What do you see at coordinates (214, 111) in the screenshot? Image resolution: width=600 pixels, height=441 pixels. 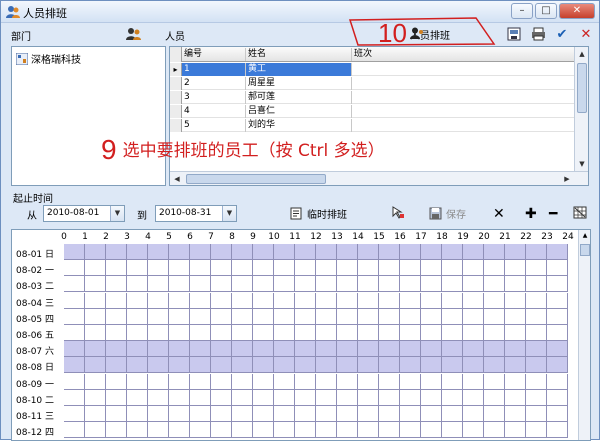 I see `cell-number: 4` at bounding box center [214, 111].